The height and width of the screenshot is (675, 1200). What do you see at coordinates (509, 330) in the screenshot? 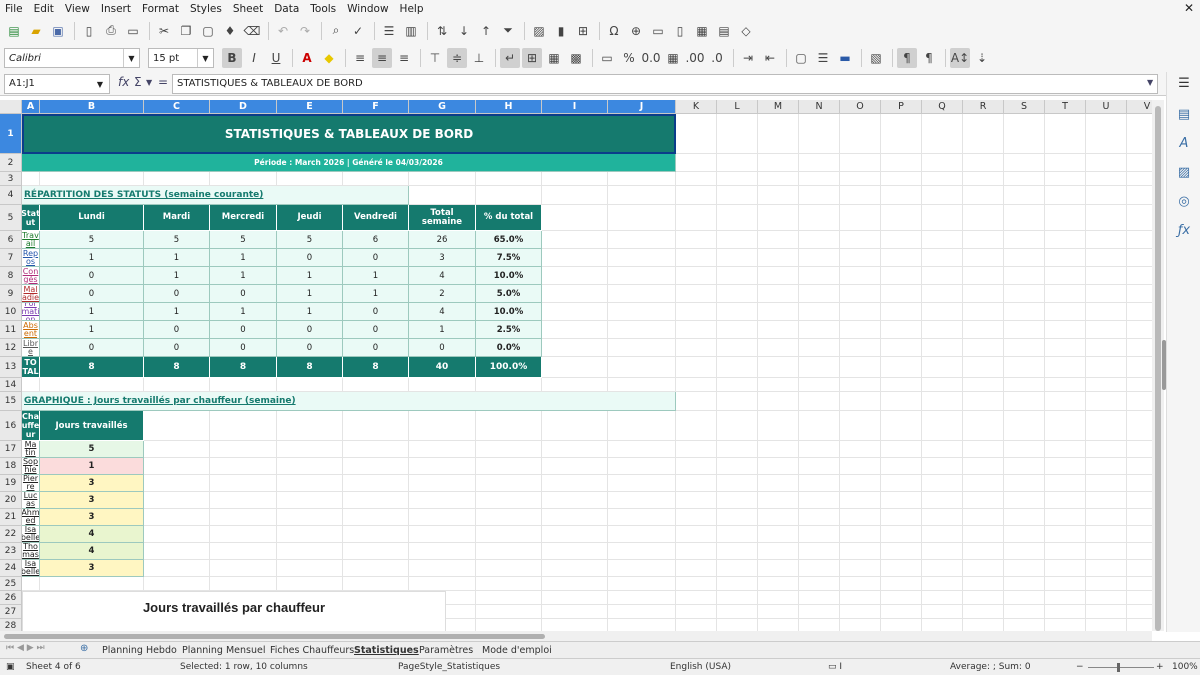
I see `status-data-cell: 2.5%` at bounding box center [509, 330].